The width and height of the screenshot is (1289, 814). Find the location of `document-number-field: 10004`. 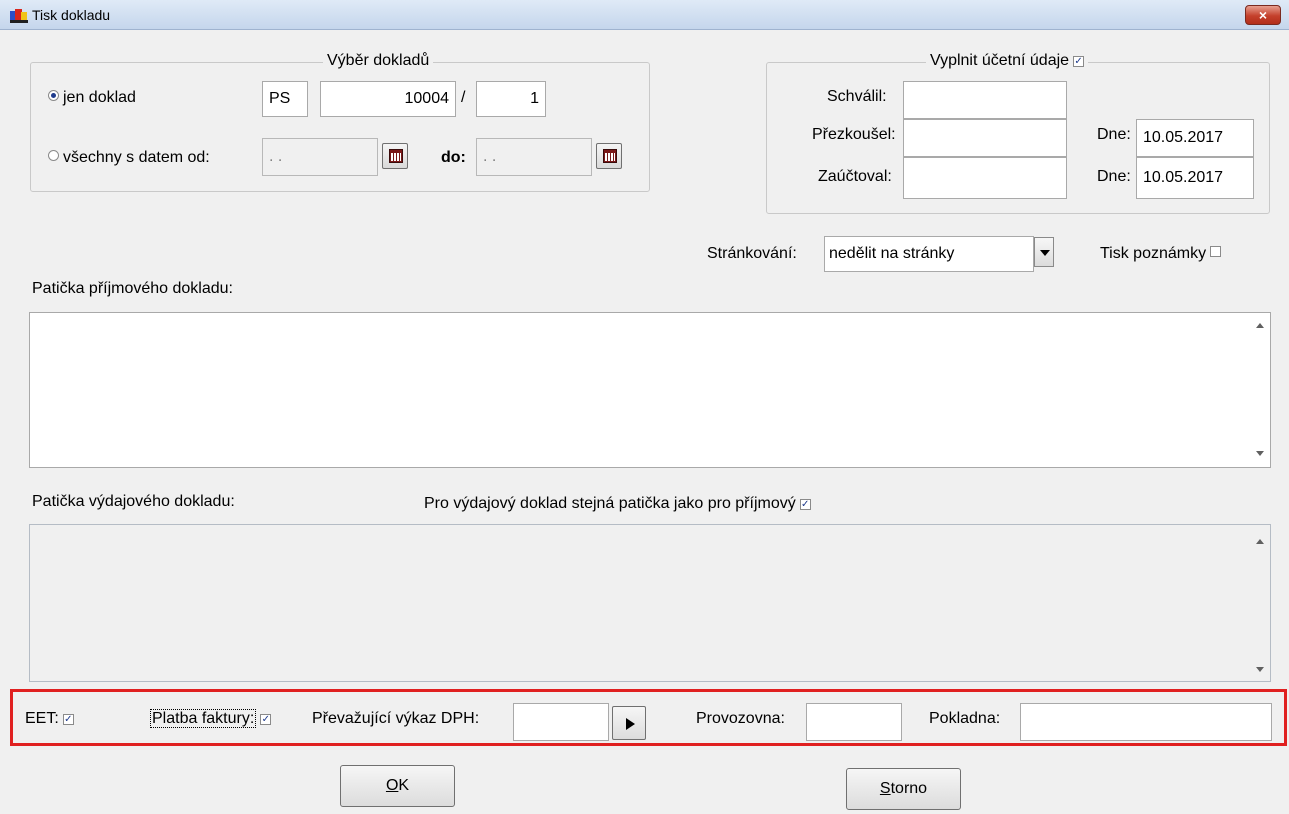

document-number-field: 10004 is located at coordinates (388, 99).